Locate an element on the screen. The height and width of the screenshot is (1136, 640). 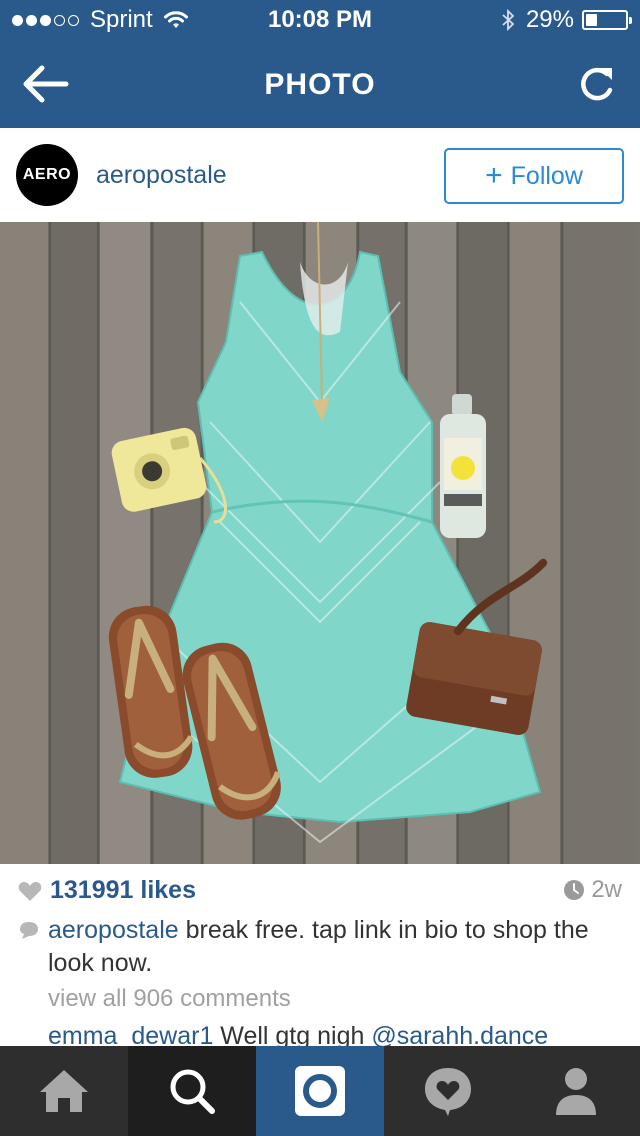
camera-icon is located at coordinates (320, 1091).